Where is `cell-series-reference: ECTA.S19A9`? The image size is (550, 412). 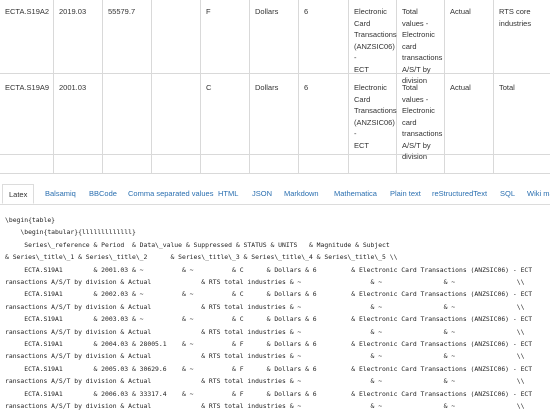 cell-series-reference: ECTA.S19A9 is located at coordinates (27, 114).